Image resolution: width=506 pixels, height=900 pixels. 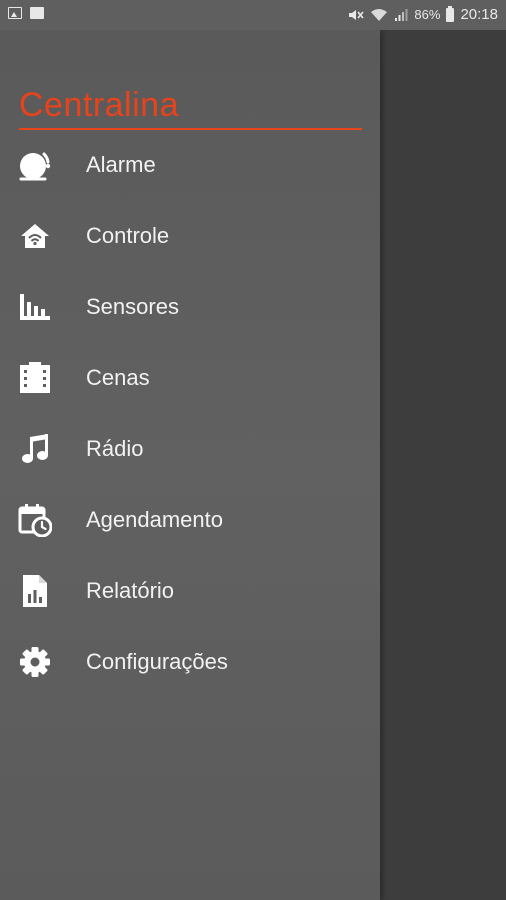 I want to click on menu-item-radio: Rádio, so click(x=190, y=448).